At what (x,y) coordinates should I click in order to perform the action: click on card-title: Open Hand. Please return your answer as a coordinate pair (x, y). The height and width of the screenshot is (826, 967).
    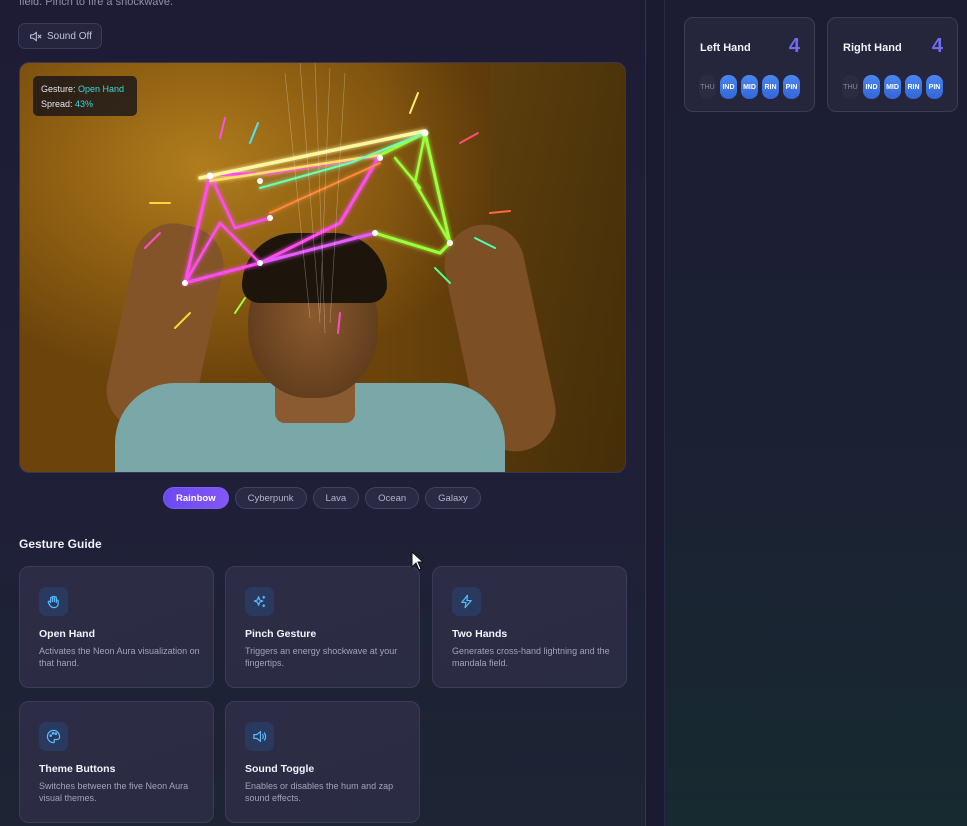
    Looking at the image, I should click on (67, 634).